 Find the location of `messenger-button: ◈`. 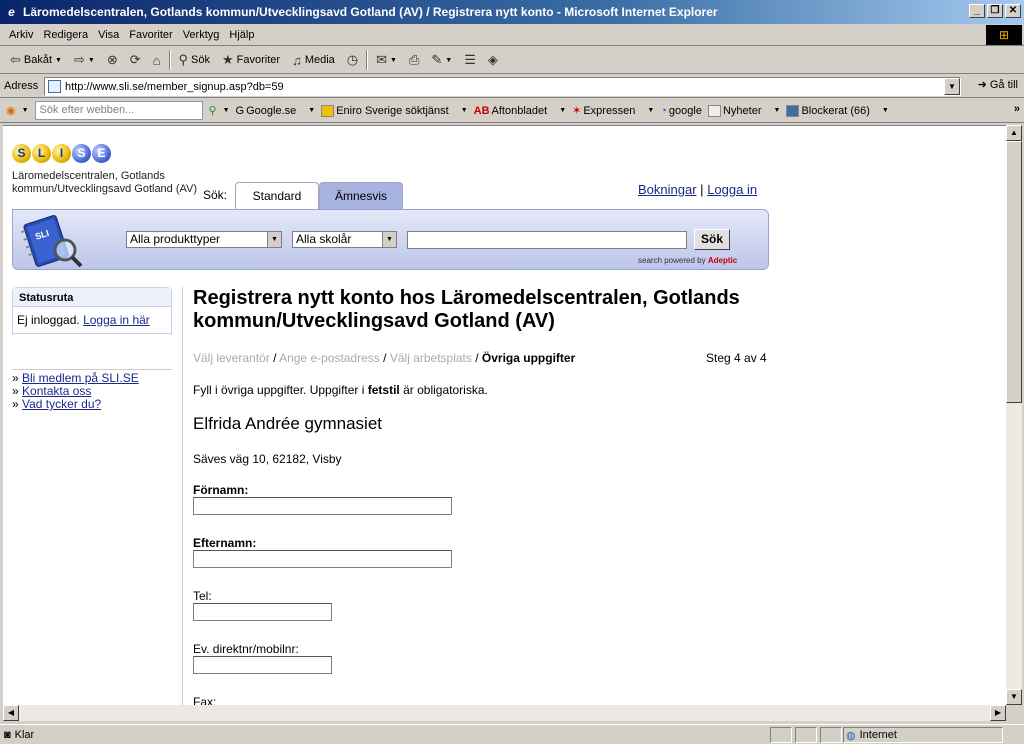

messenger-button: ◈ is located at coordinates (493, 60).